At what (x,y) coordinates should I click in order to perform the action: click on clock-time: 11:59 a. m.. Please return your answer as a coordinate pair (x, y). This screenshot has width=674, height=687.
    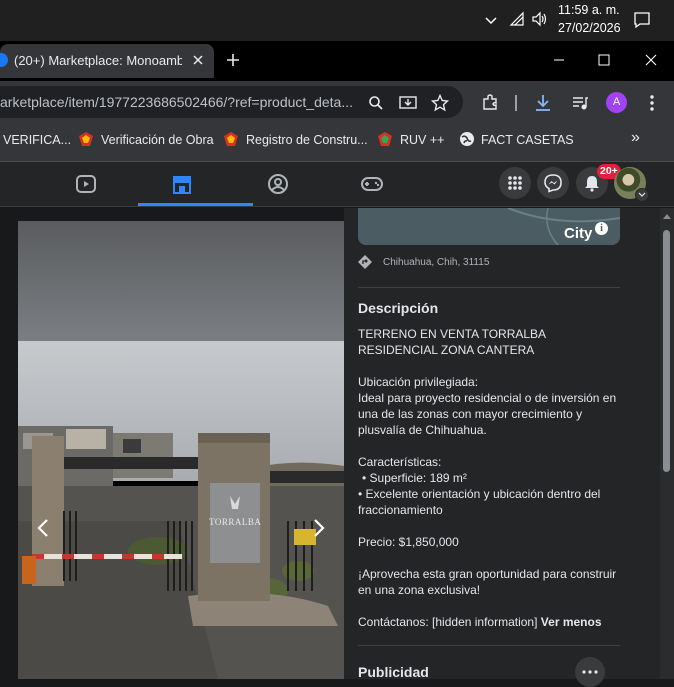
    Looking at the image, I should click on (589, 10).